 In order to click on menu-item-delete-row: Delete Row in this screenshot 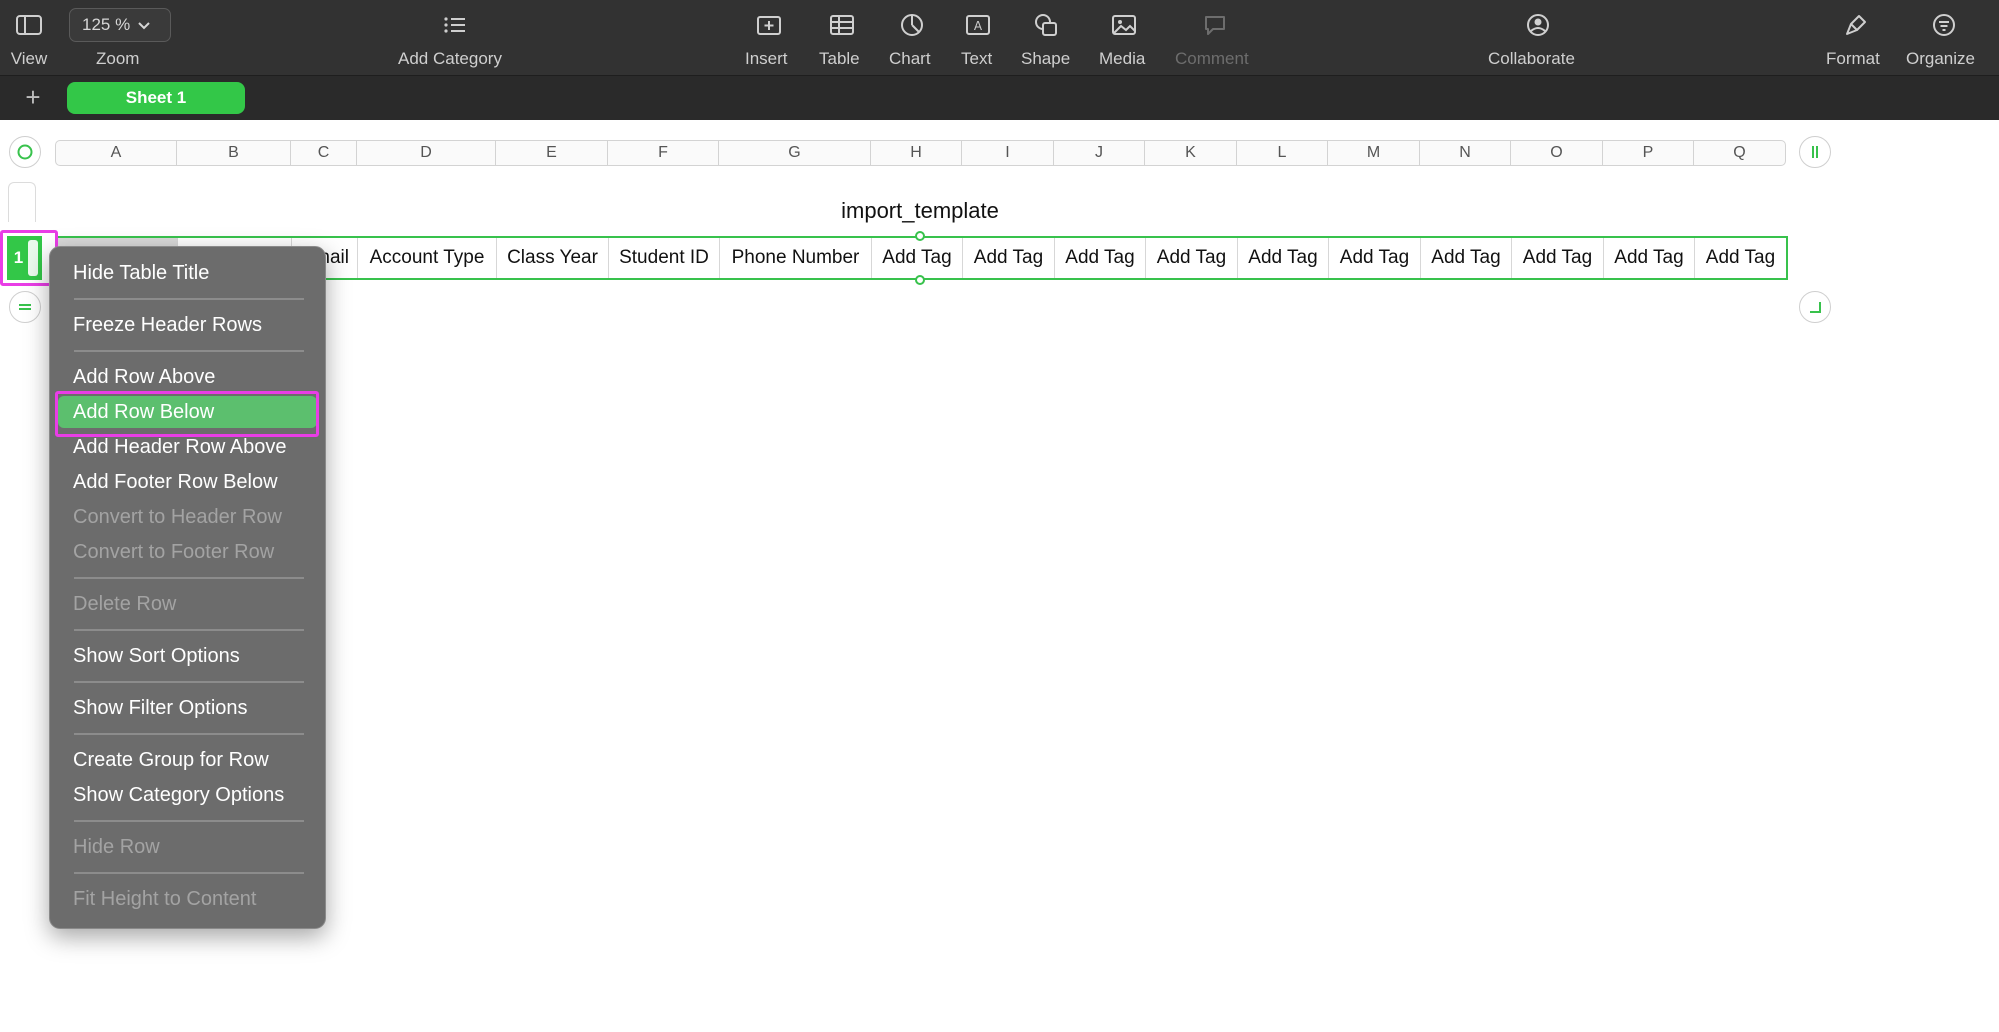, I will do `click(187, 604)`.